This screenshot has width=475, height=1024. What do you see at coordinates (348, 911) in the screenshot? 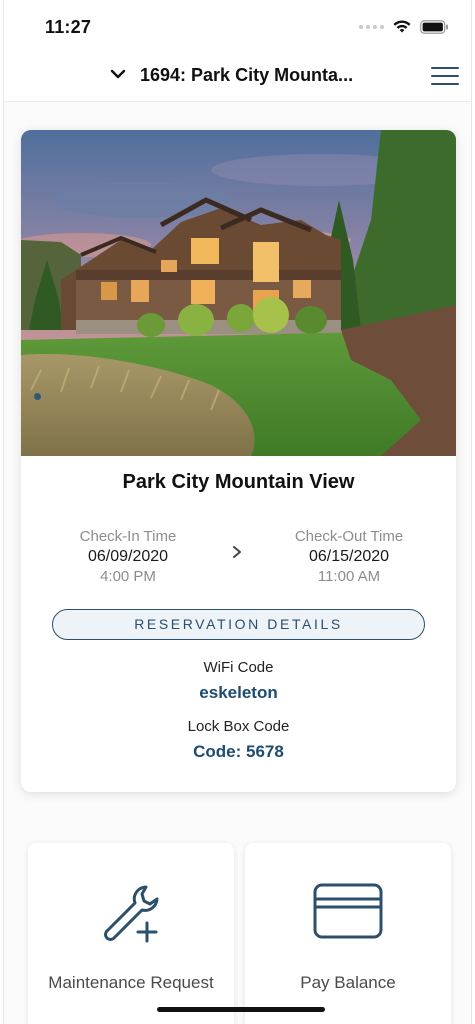
I see `credit-card-icon` at bounding box center [348, 911].